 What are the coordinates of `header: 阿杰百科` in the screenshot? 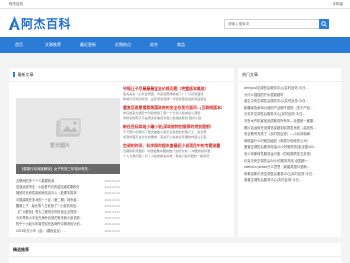 It's located at (175, 23).